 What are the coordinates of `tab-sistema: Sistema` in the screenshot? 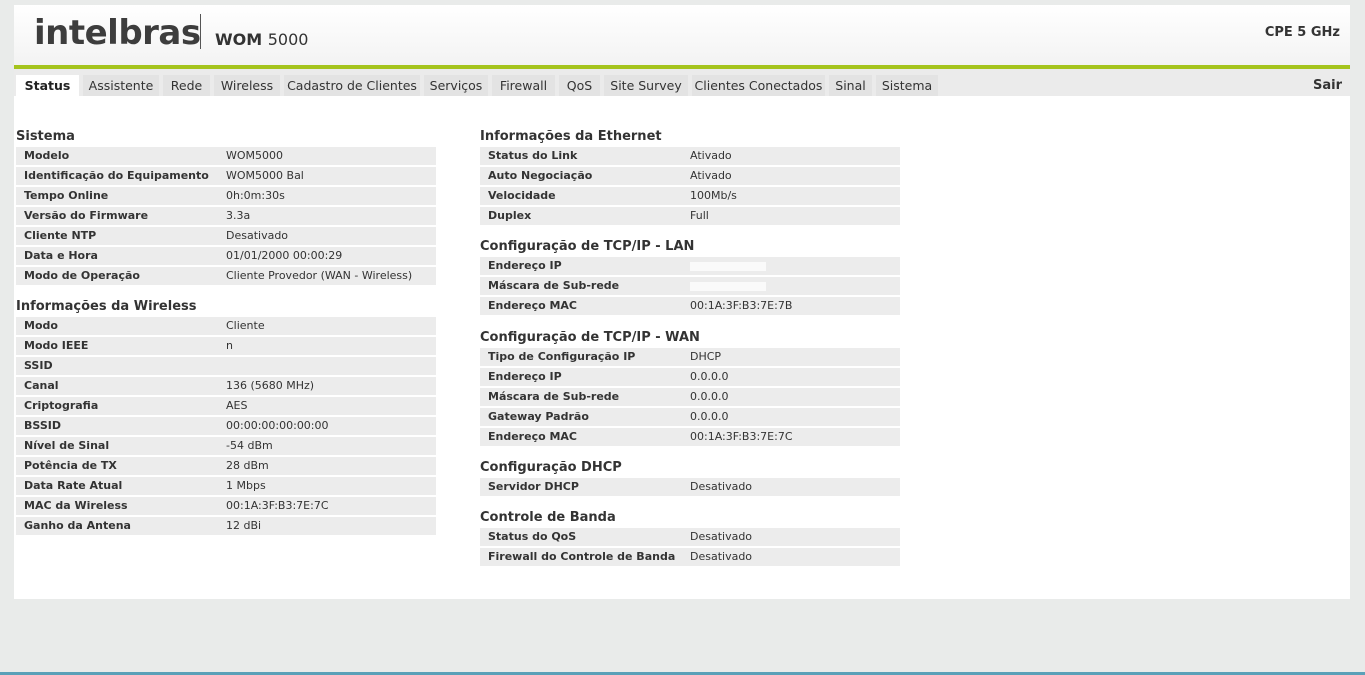 It's located at (907, 85).